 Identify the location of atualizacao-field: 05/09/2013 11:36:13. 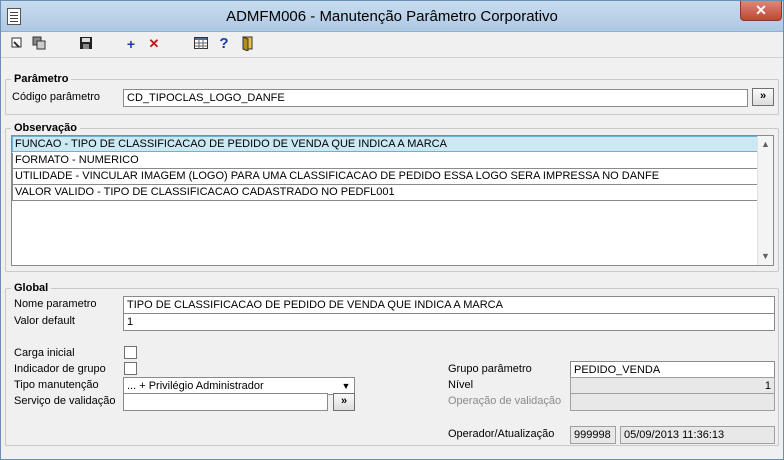
(697, 435).